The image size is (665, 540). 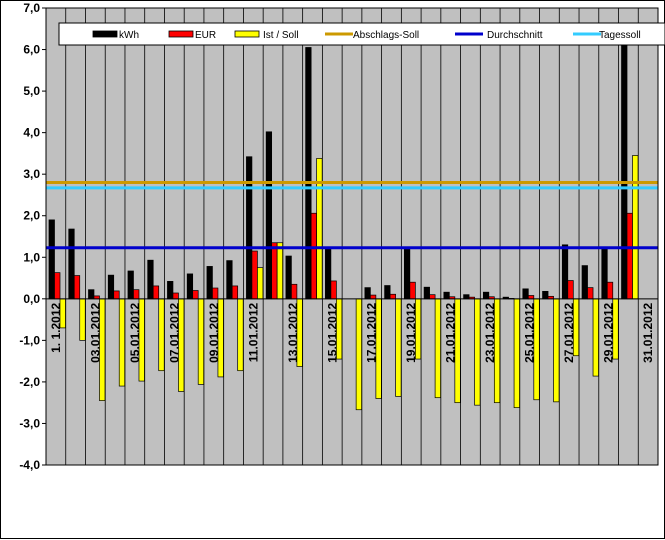 I want to click on x-tick-label: 31.01.2012, so click(x=648, y=332).